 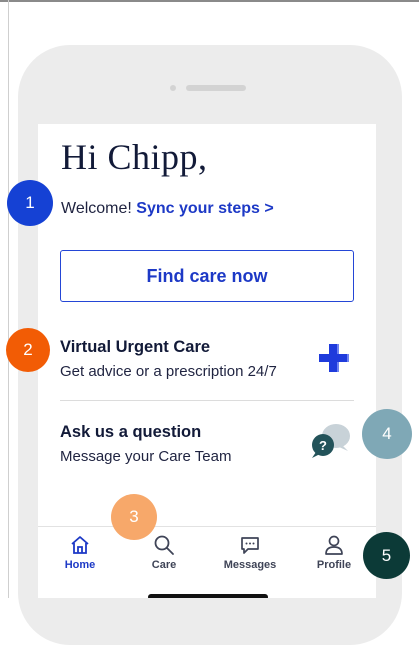 What do you see at coordinates (207, 562) in the screenshot?
I see `bottom-tab-bar: Home Care Messages Profile` at bounding box center [207, 562].